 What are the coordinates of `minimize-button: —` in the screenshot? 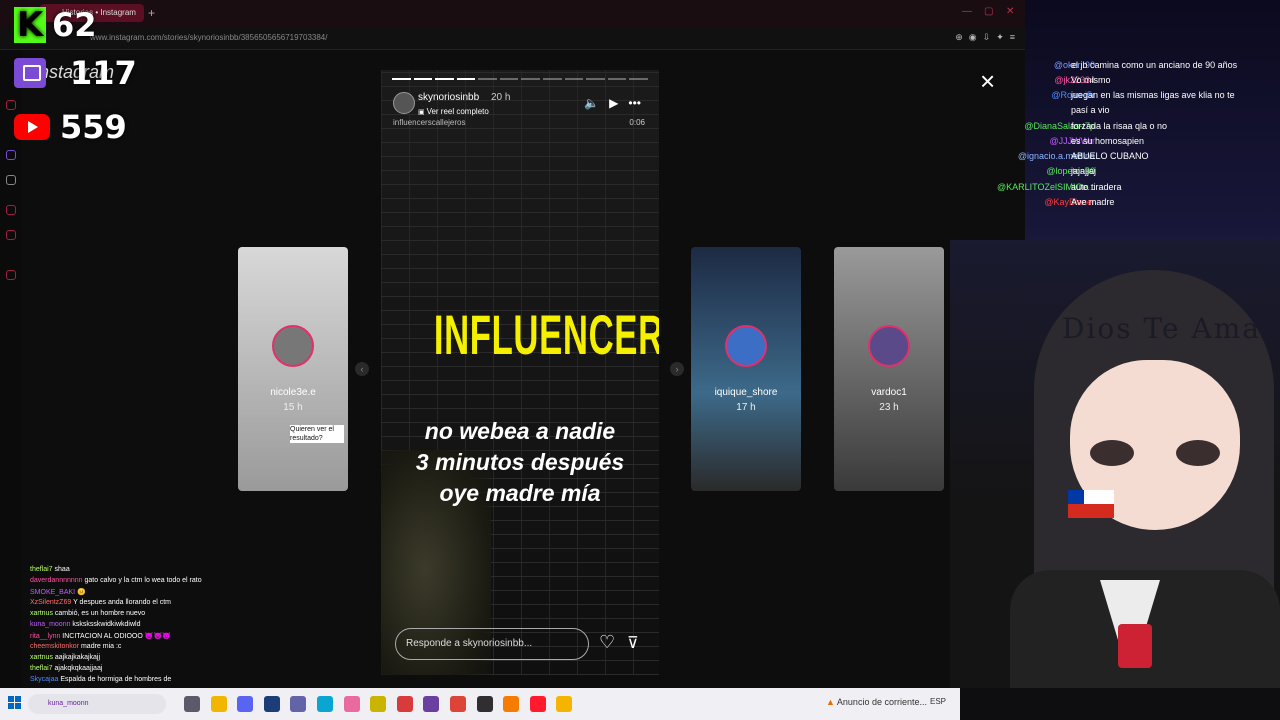 It's located at (967, 11).